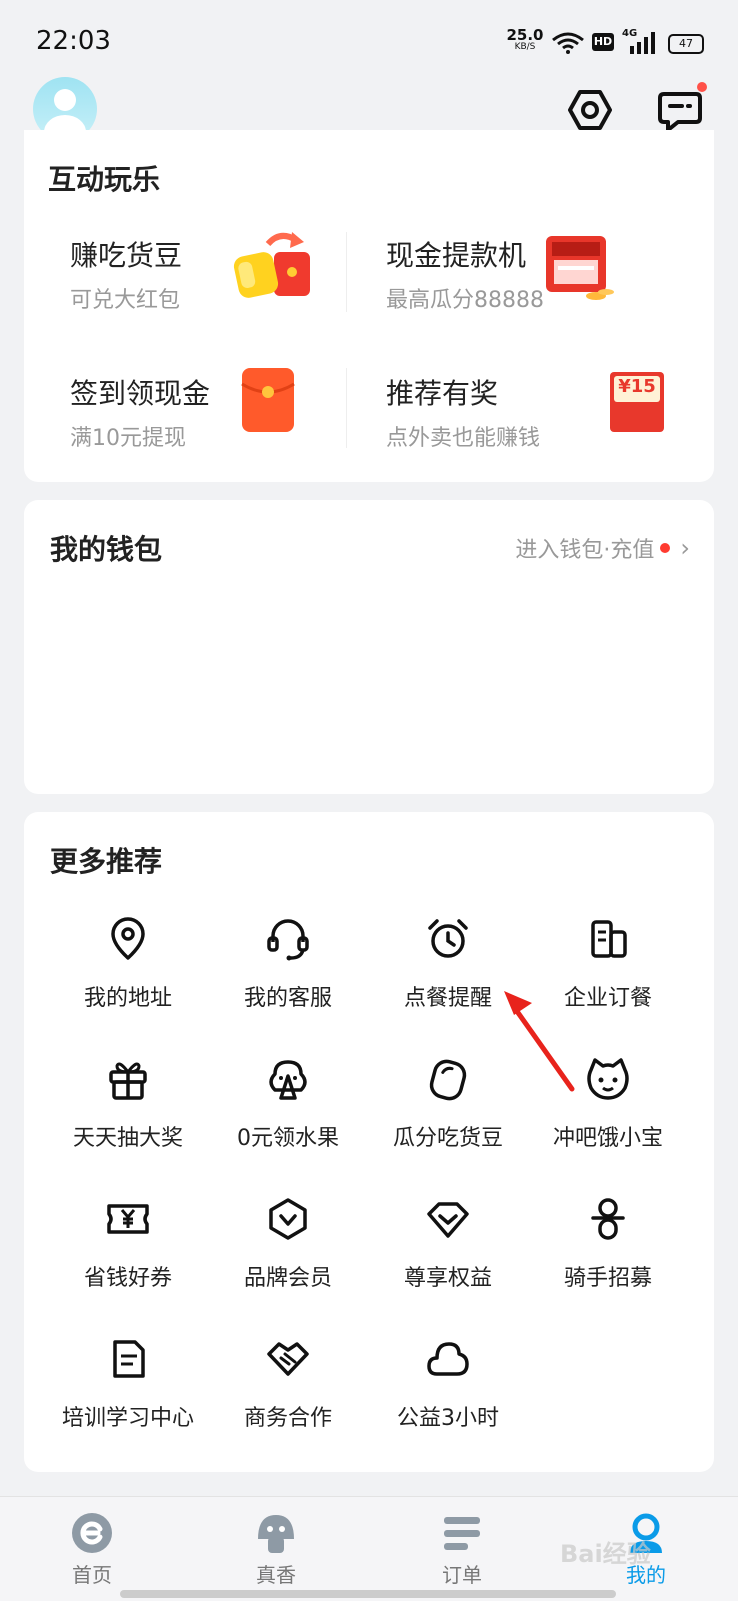 The height and width of the screenshot is (1601, 738). Describe the element at coordinates (637, 402) in the screenshot. I see `reward-envelope-icon: ¥15` at that location.